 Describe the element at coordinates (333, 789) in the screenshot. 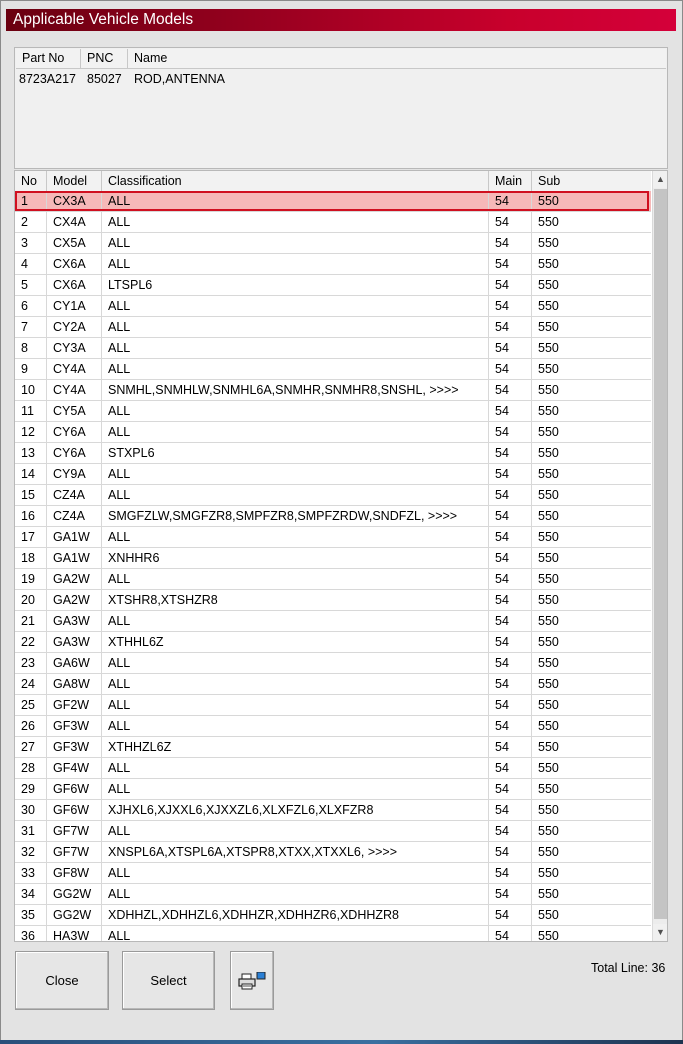

I see `table-row: 29 GF6W ALL 54 550` at that location.